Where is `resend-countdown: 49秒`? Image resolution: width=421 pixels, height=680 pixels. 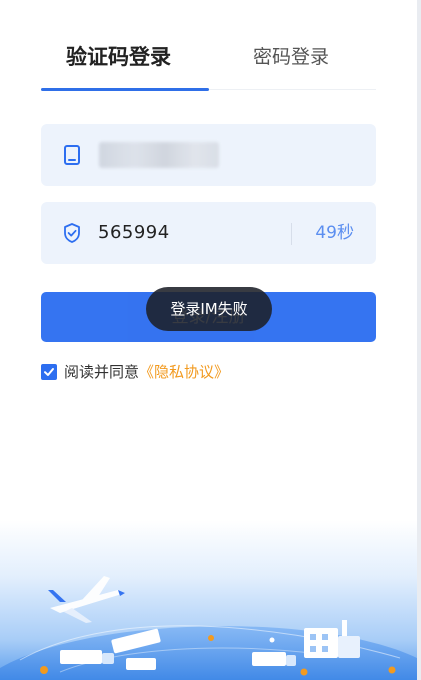 resend-countdown: 49秒 is located at coordinates (334, 233).